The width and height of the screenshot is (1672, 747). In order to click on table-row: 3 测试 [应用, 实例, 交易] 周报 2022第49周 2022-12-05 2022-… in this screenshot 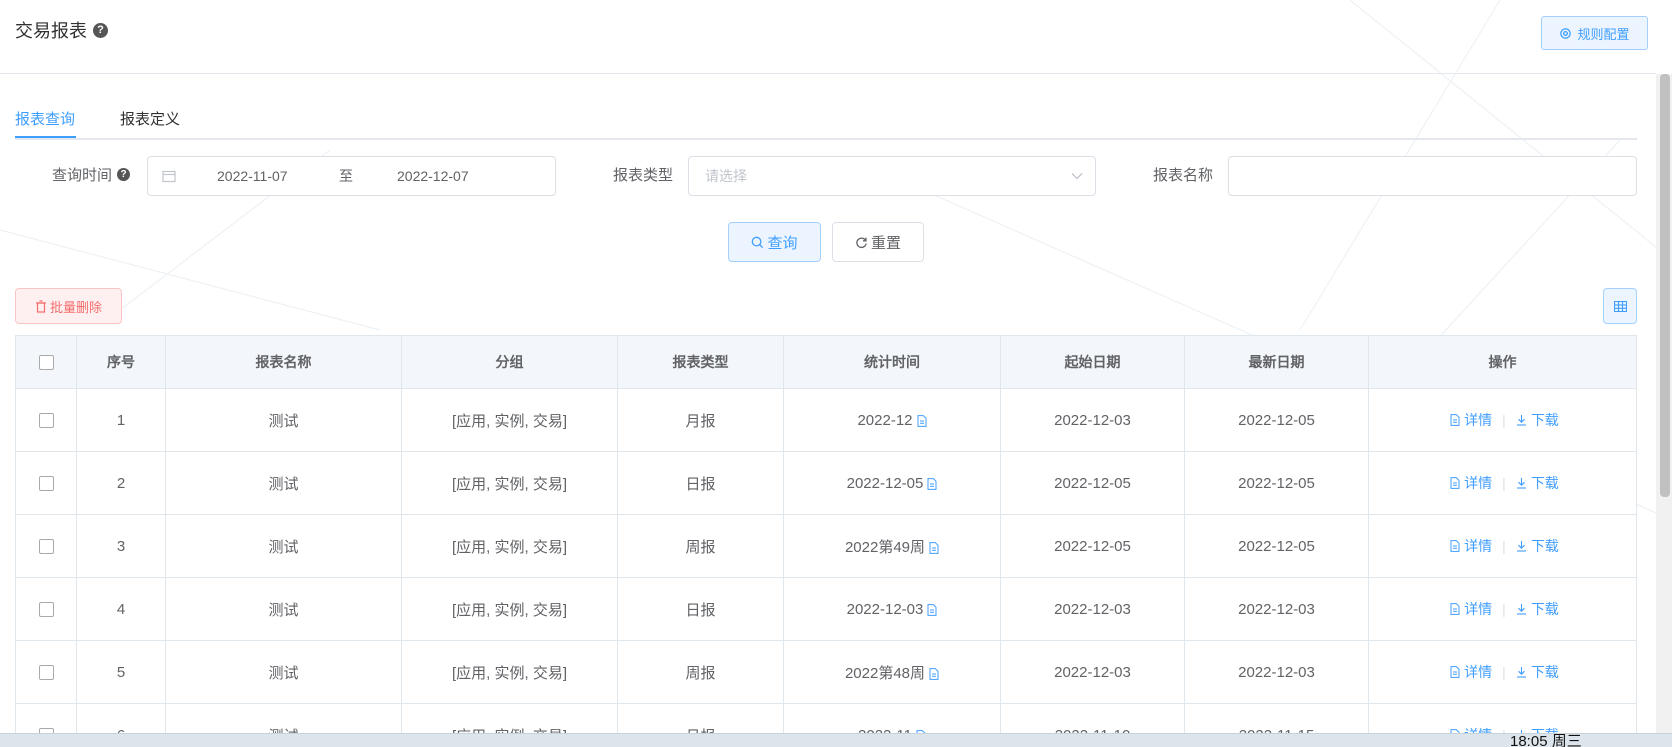, I will do `click(826, 546)`.